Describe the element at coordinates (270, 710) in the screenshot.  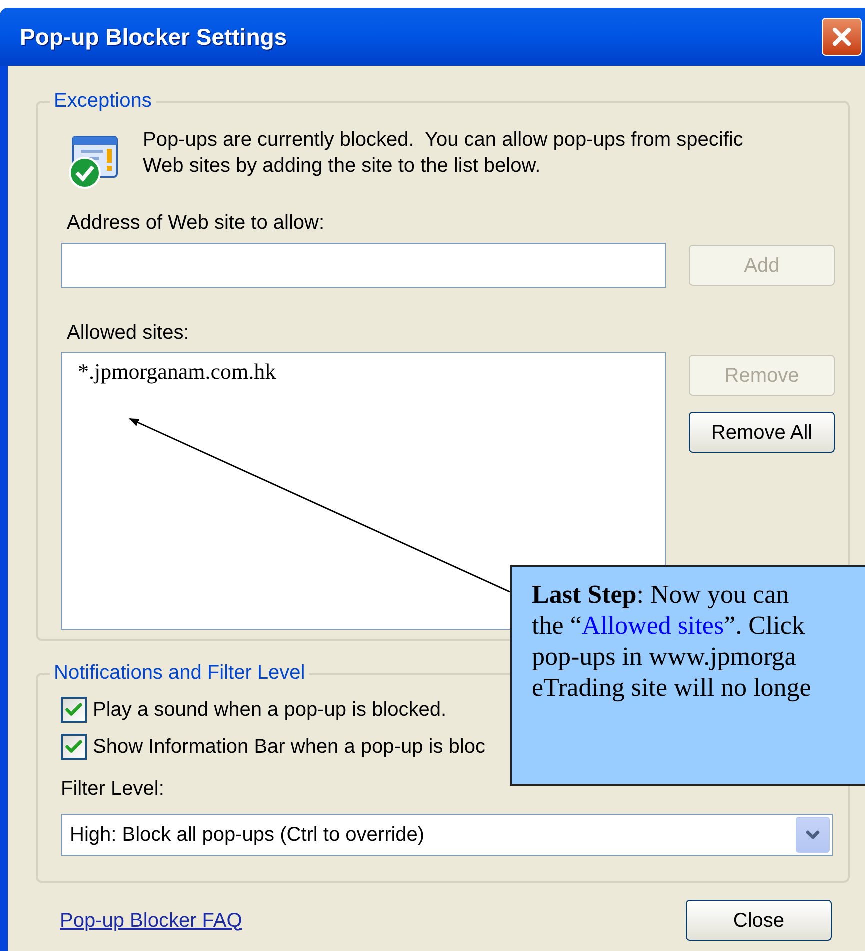
I see `checkbox-label: Play a sound when a pop-up is blocked.` at that location.